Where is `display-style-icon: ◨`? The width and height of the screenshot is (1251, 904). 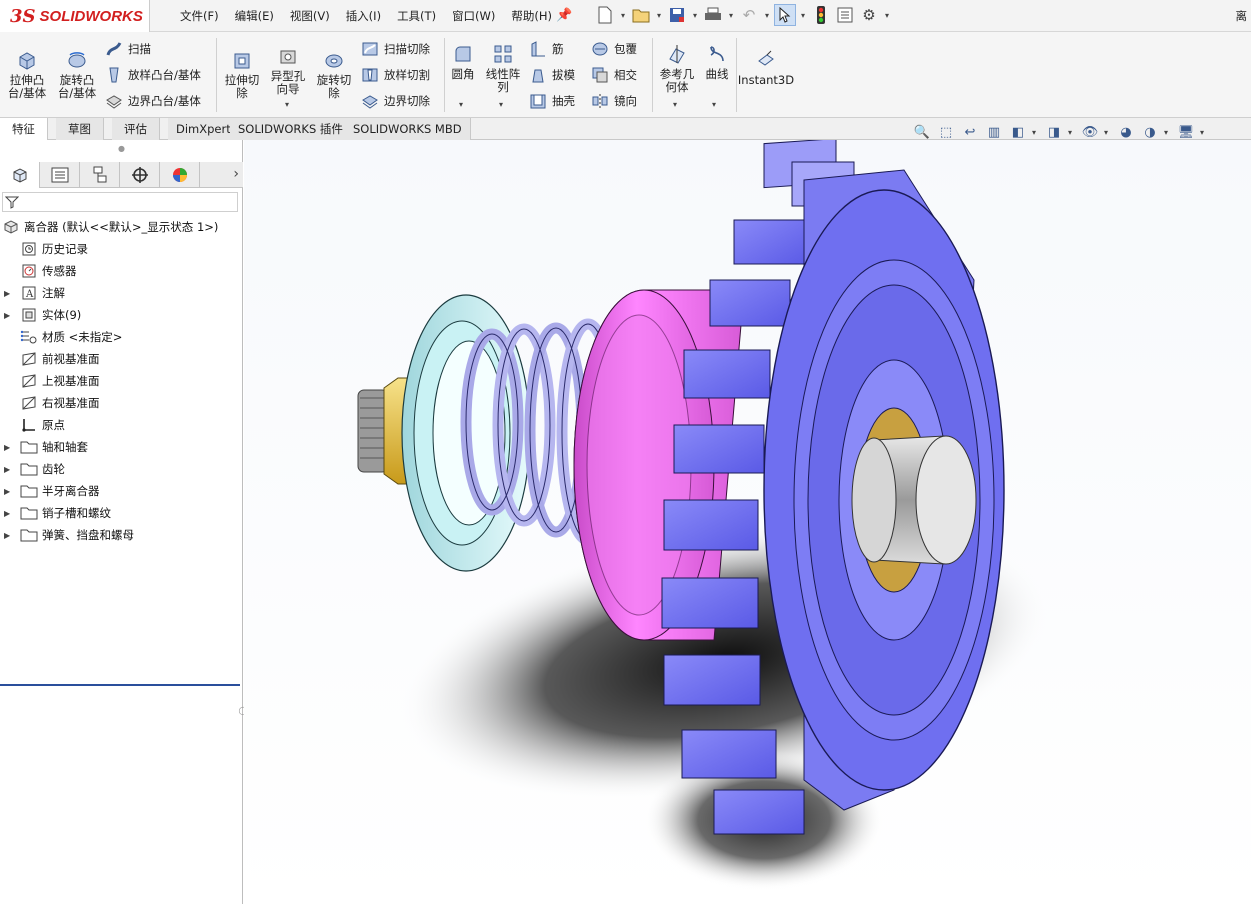
display-style-icon: ◨ is located at coordinates (1054, 132).